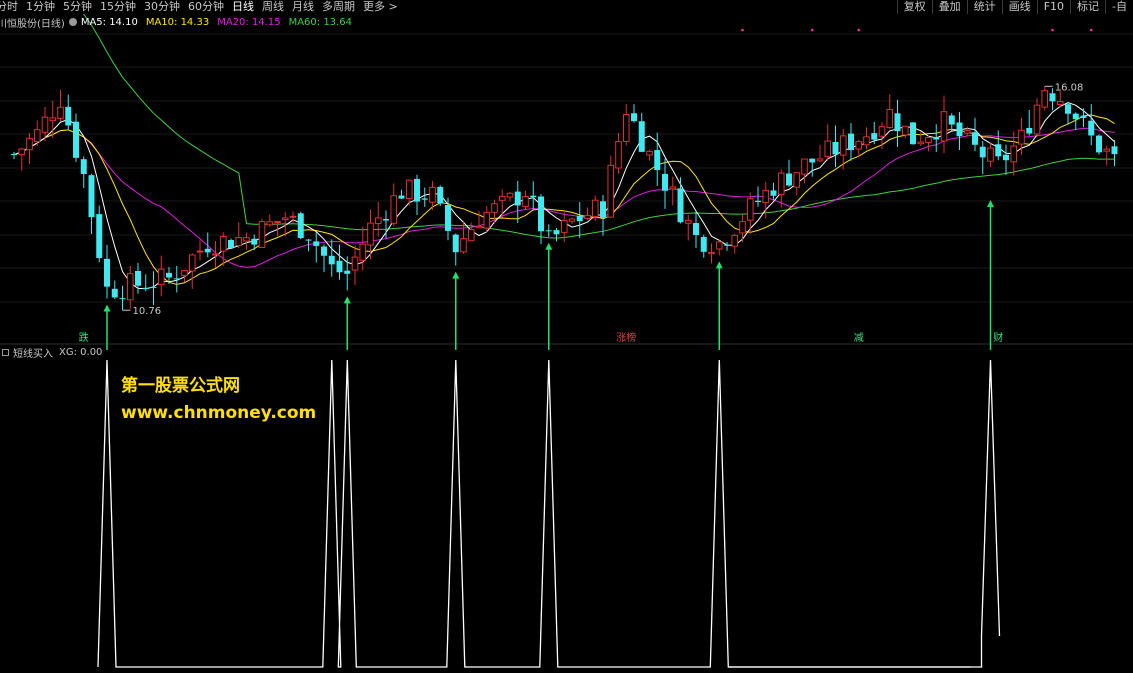 The height and width of the screenshot is (673, 1133). What do you see at coordinates (338, 7) in the screenshot?
I see `period-tab-9: 多周期` at bounding box center [338, 7].